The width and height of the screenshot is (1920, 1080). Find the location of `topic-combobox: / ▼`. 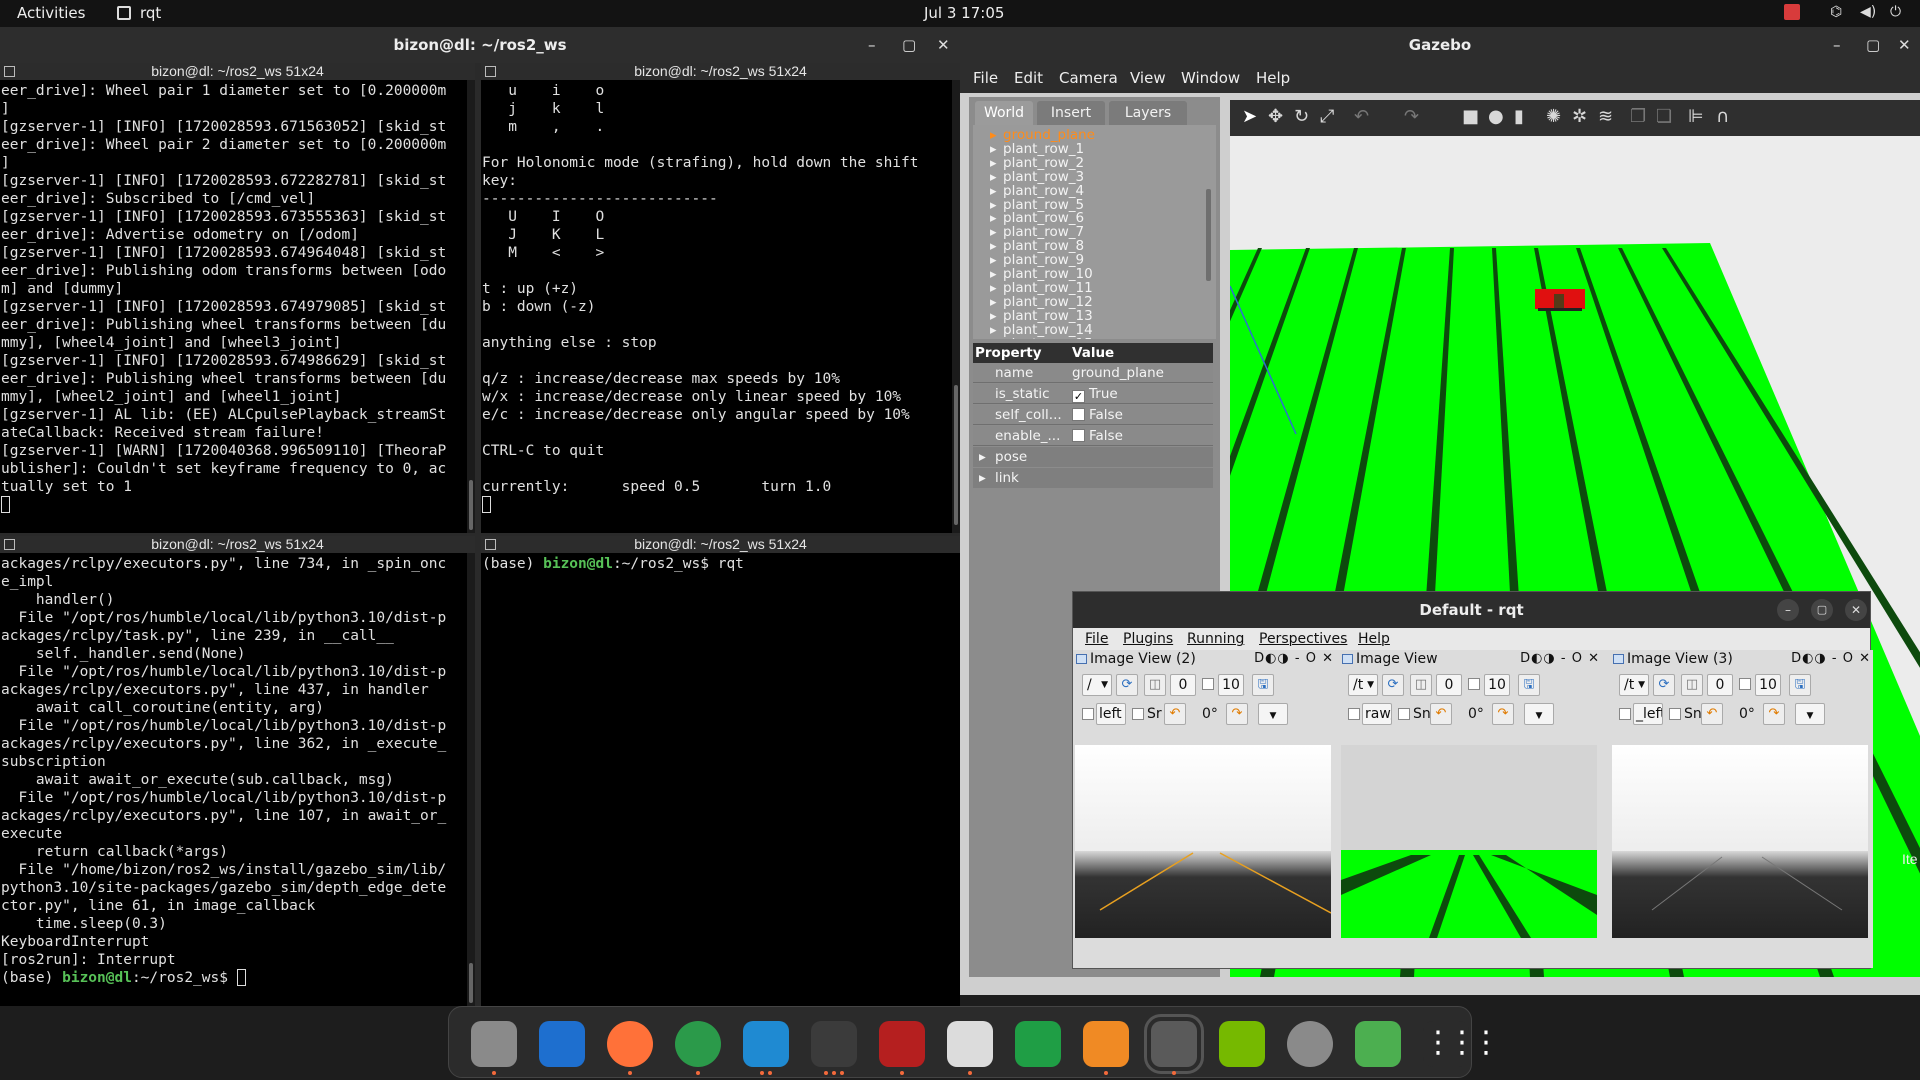

topic-combobox: / ▼ is located at coordinates (1097, 685).